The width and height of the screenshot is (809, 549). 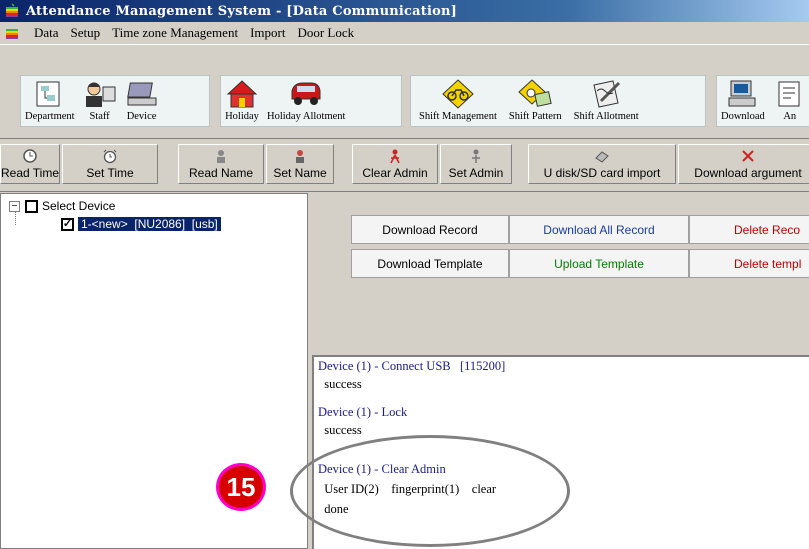 I want to click on analysis-button: An, so click(x=789, y=100).